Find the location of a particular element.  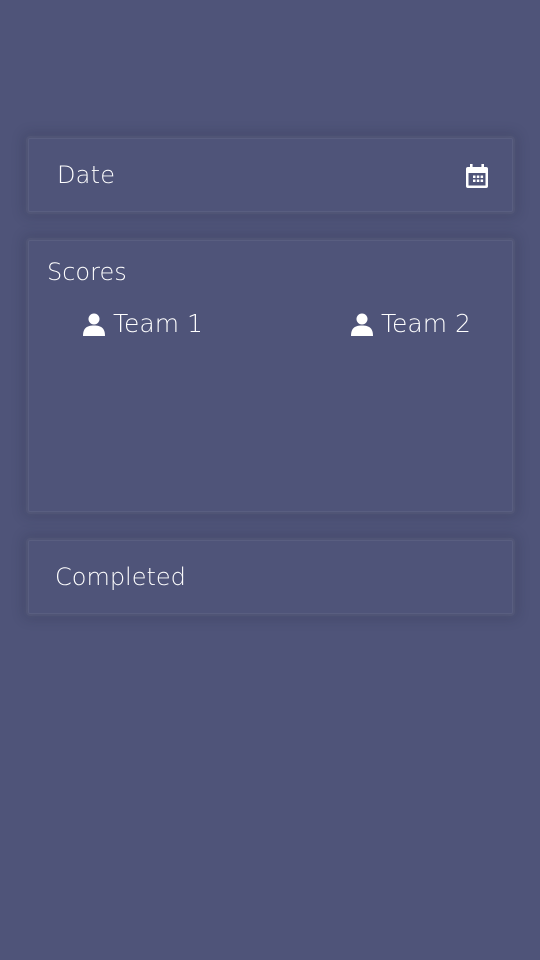

date-field: Date is located at coordinates (270, 175).